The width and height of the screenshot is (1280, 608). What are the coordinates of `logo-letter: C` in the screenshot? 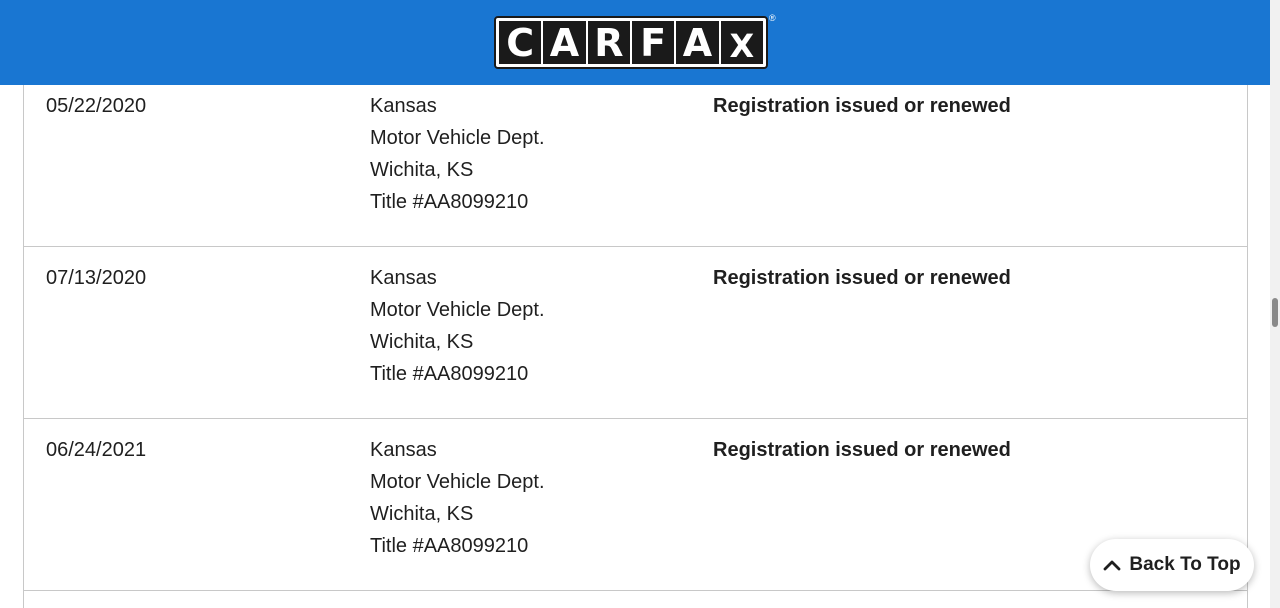 It's located at (520, 42).